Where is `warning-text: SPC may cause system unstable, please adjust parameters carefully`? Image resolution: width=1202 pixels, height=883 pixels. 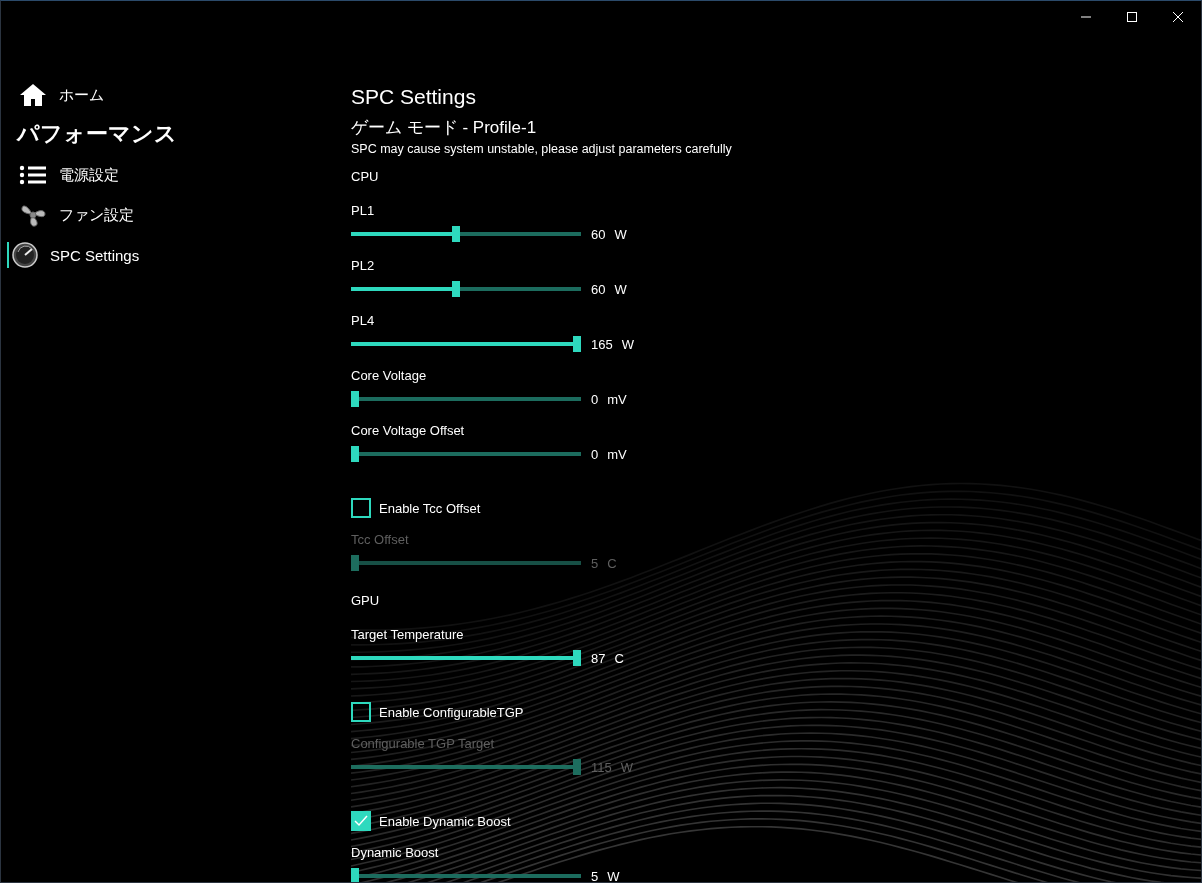 warning-text: SPC may cause system unstable, please adjust parameters carefully is located at coordinates (542, 149).